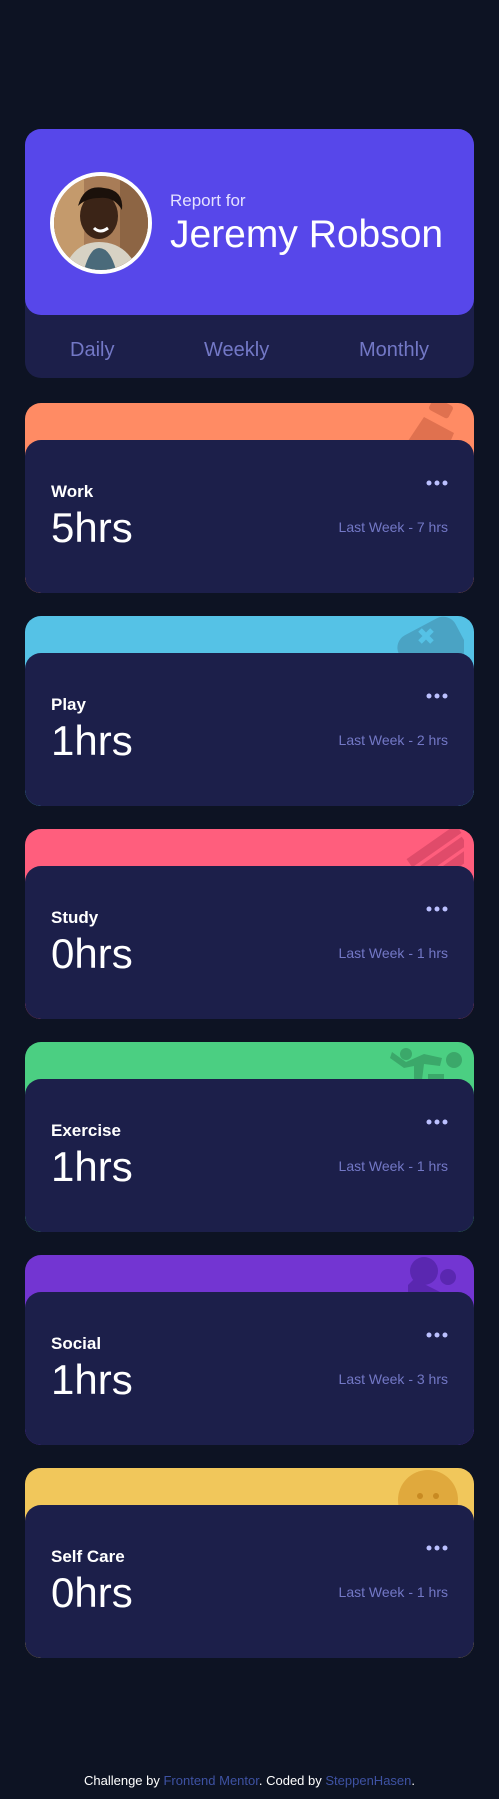  Describe the element at coordinates (393, 527) in the screenshot. I see `card-previous: Last Week - 7 hrs` at that location.